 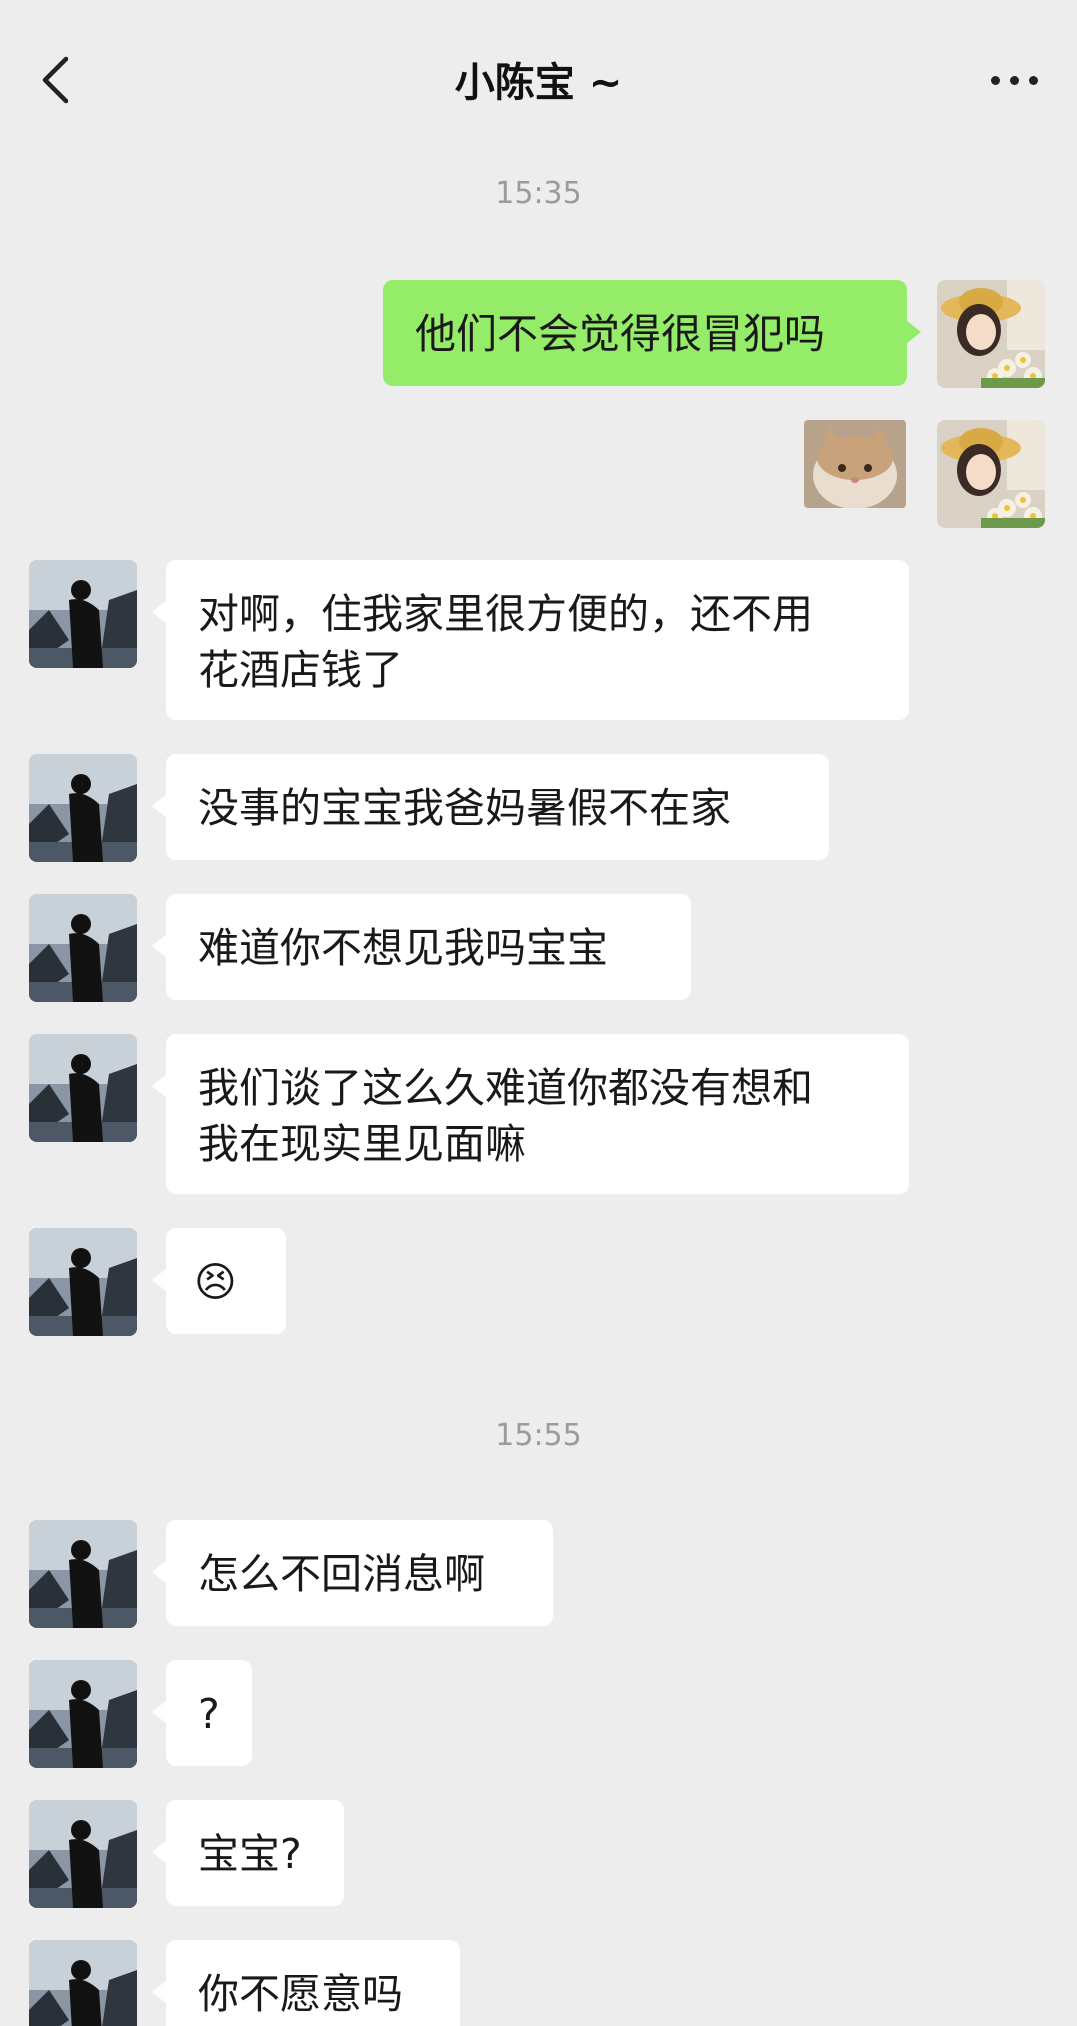 I want to click on received-message-bubble: 我们谈了这么久难道你都没有想和 我在现实里见面嘛, so click(x=530, y=1114).